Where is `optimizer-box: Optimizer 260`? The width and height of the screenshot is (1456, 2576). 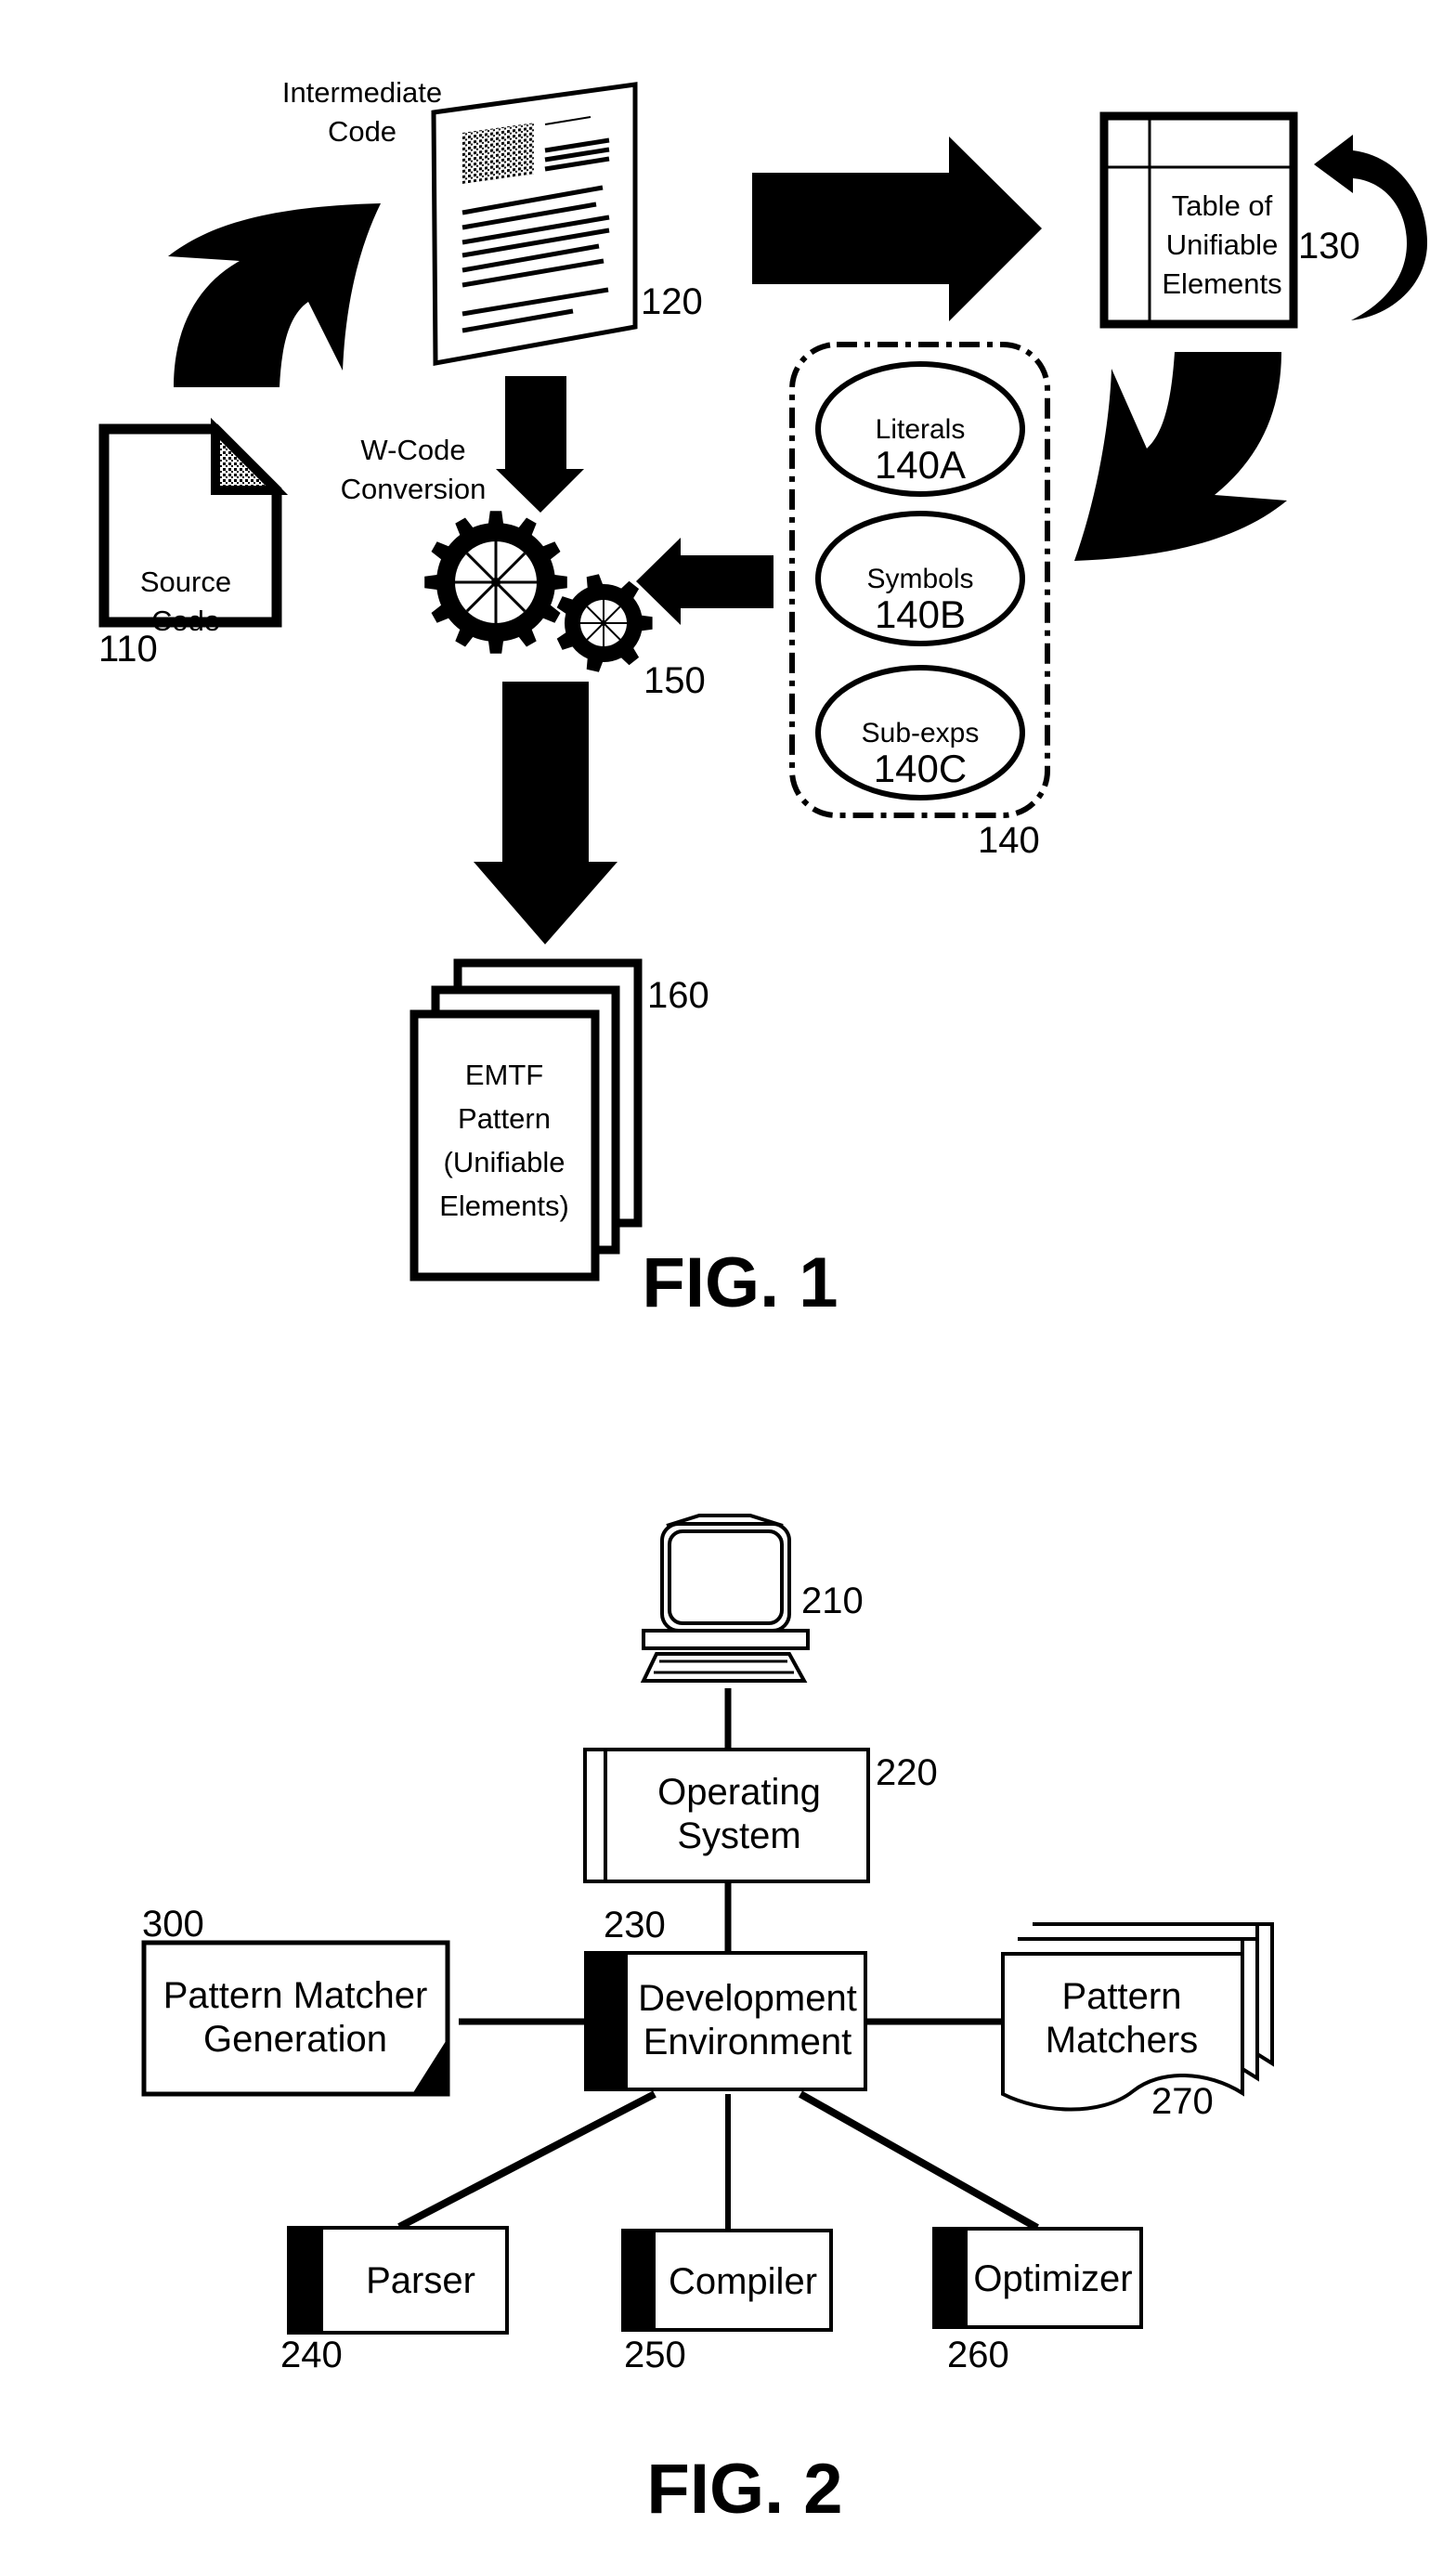
optimizer-box: Optimizer 260 is located at coordinates (1037, 2301).